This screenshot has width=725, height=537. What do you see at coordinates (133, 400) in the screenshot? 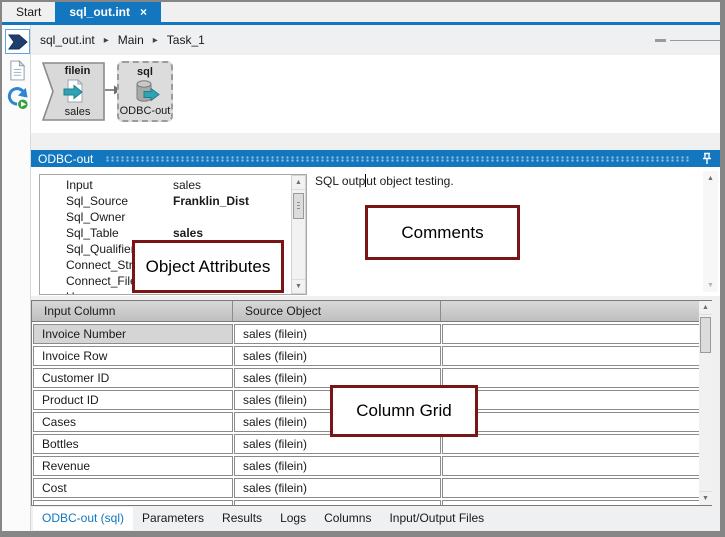
I see `grid-cell-input: Product ID` at bounding box center [133, 400].